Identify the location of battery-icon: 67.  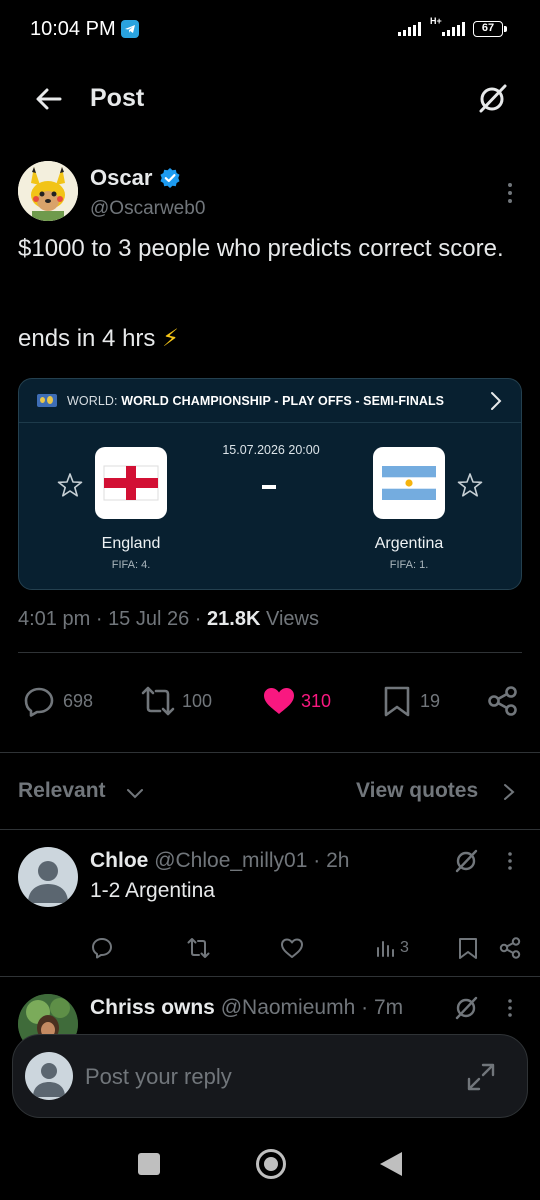
(488, 29).